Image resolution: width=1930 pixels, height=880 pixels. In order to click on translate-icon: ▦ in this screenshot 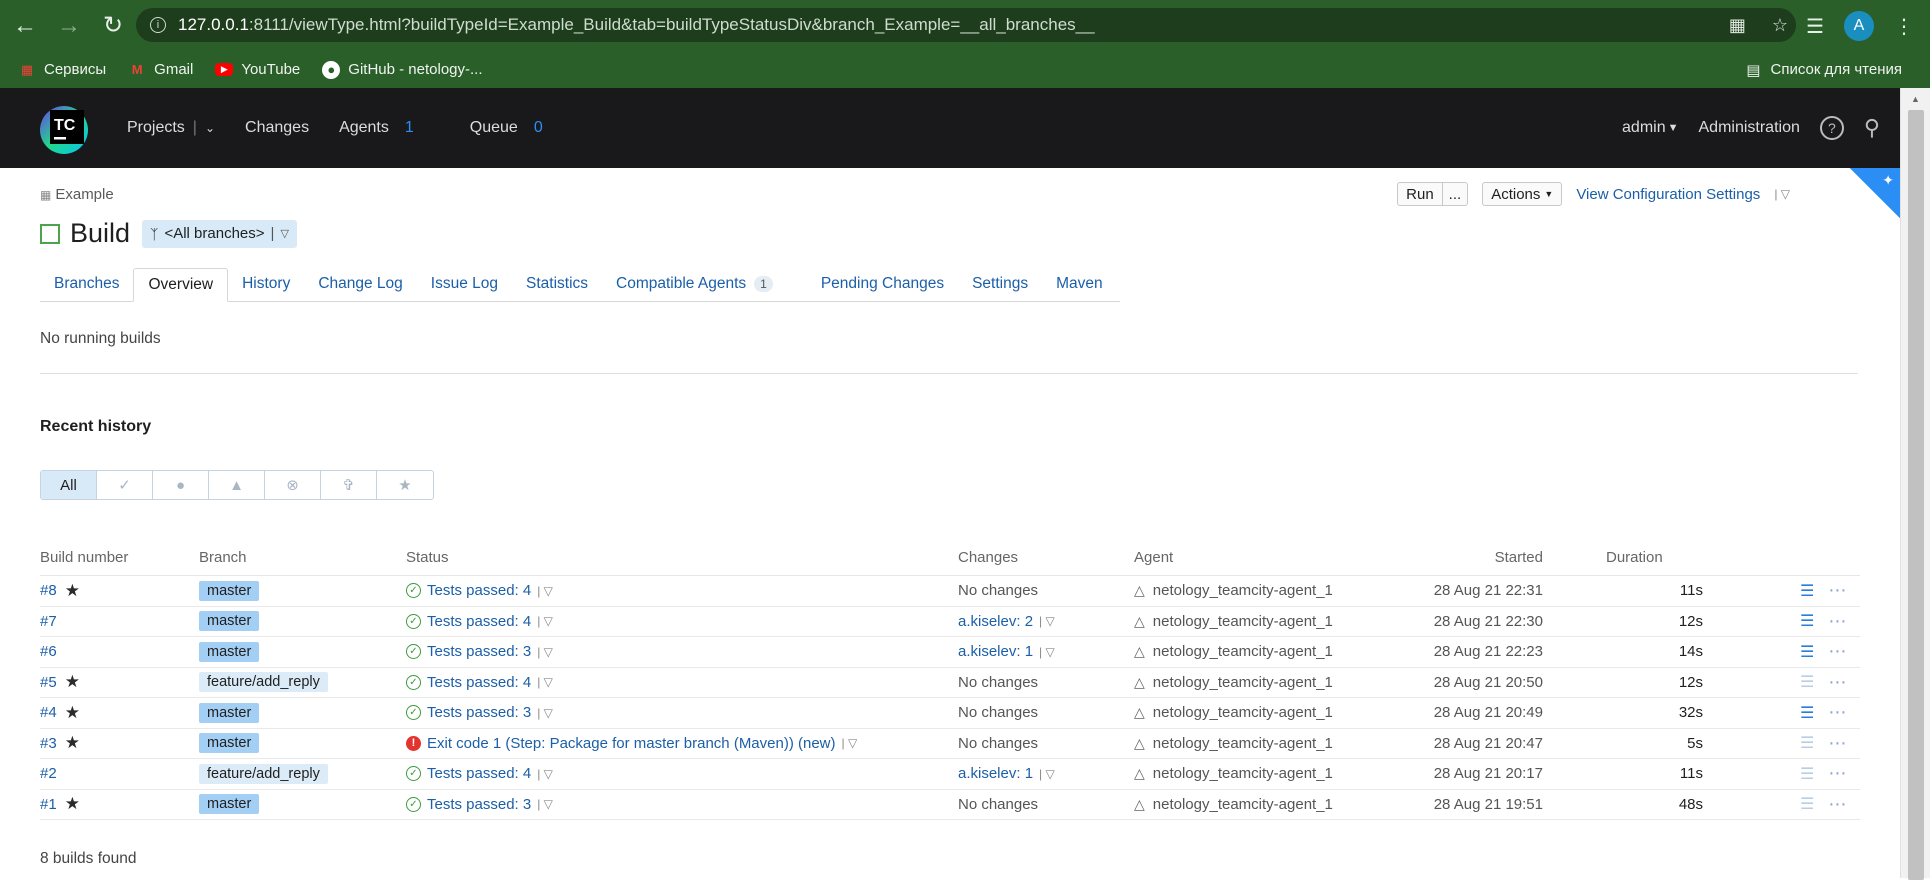, I will do `click(1737, 25)`.